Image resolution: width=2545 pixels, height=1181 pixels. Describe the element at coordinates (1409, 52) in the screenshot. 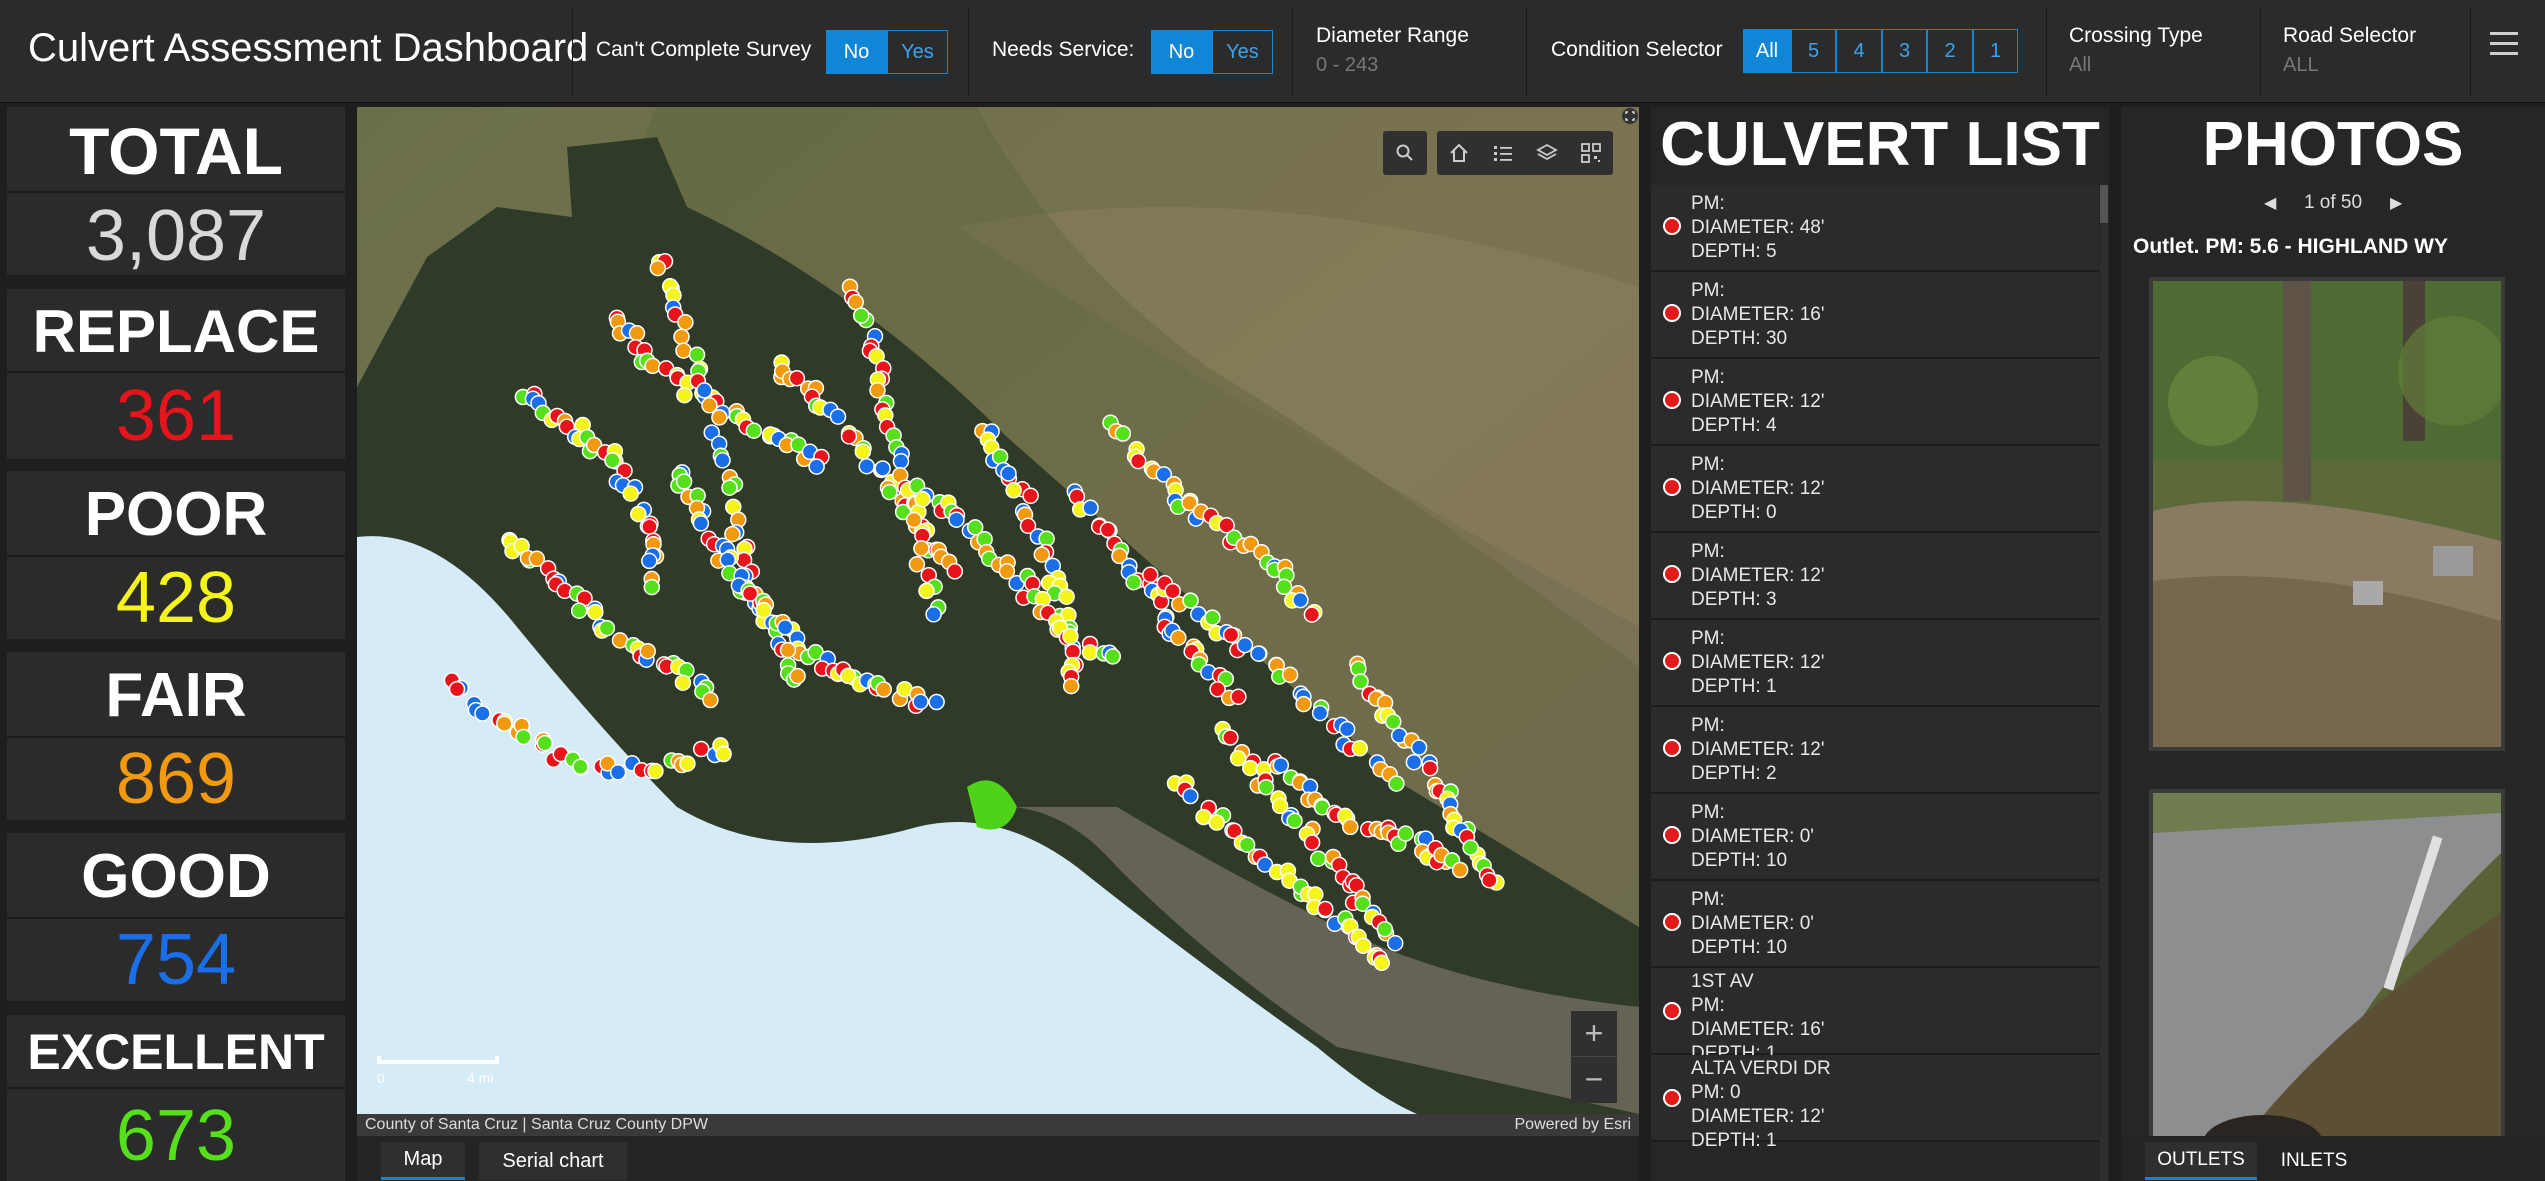

I see `diameter-range-filter: Diameter Range 0 - 243` at that location.